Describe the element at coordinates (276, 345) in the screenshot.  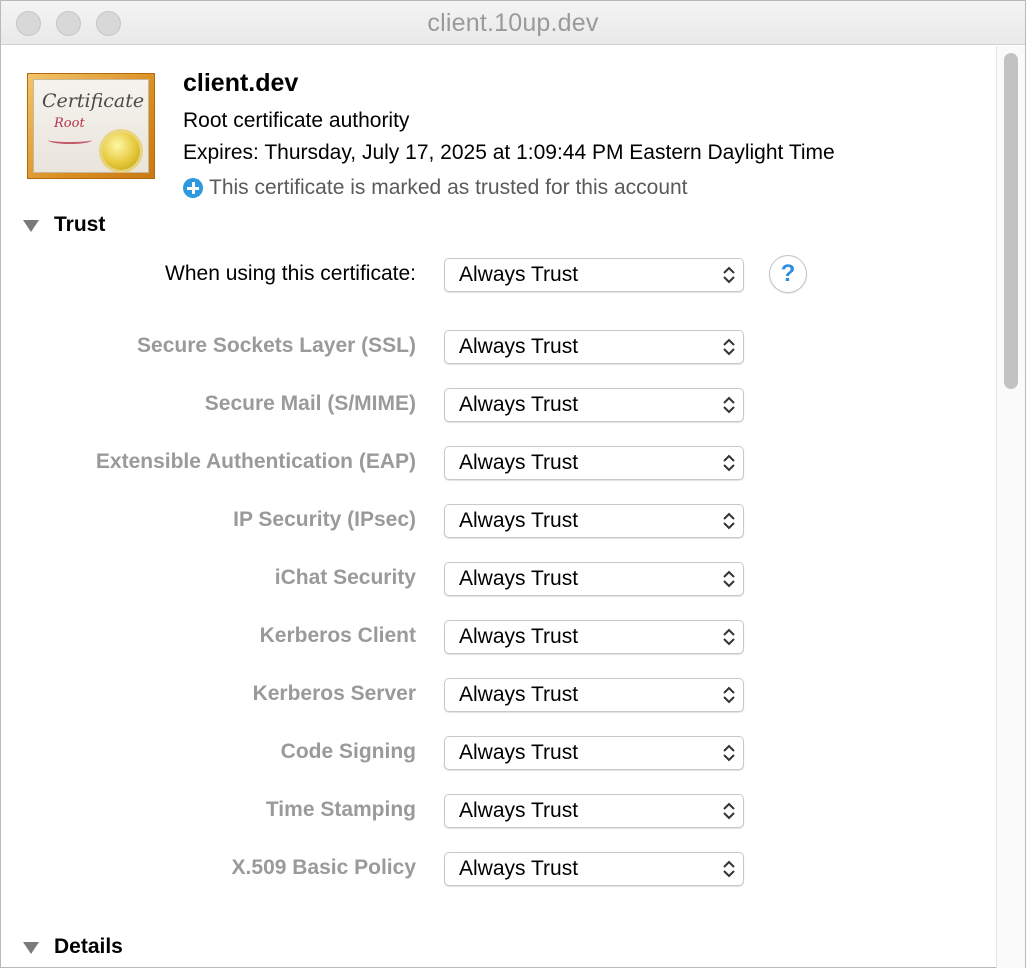
I see `policy-label-ssl: Secure Sockets Layer (SSL)` at that location.